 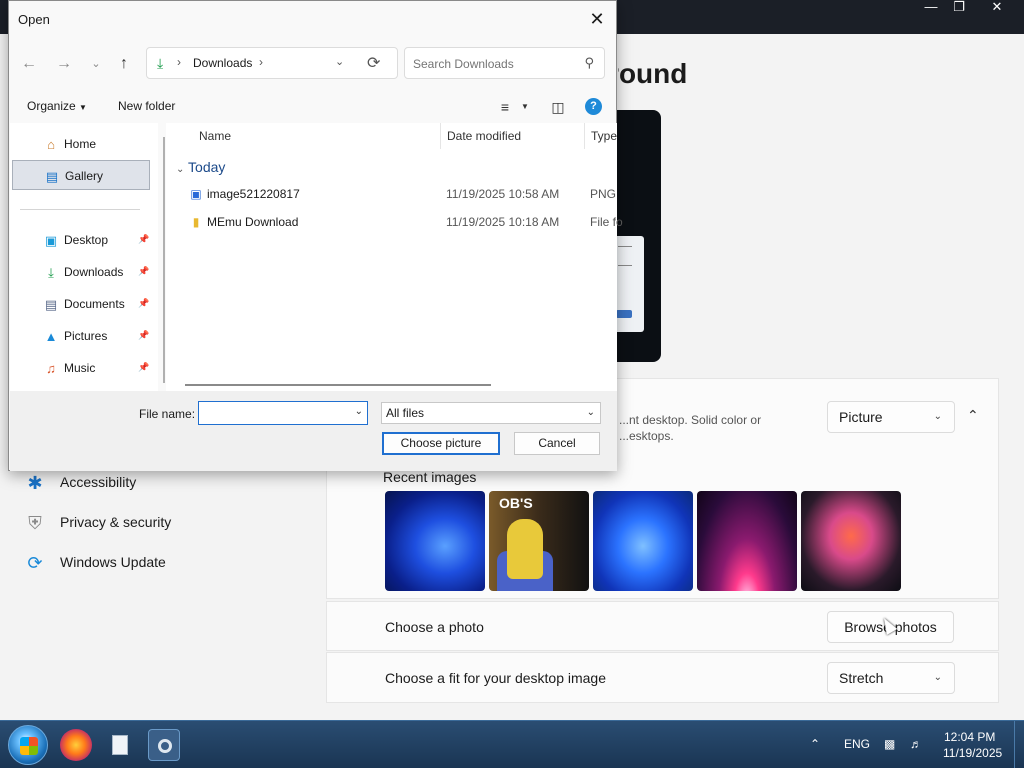 What do you see at coordinates (81, 272) in the screenshot?
I see `nav-item-downloads: ⤓ Downloads 📌` at bounding box center [81, 272].